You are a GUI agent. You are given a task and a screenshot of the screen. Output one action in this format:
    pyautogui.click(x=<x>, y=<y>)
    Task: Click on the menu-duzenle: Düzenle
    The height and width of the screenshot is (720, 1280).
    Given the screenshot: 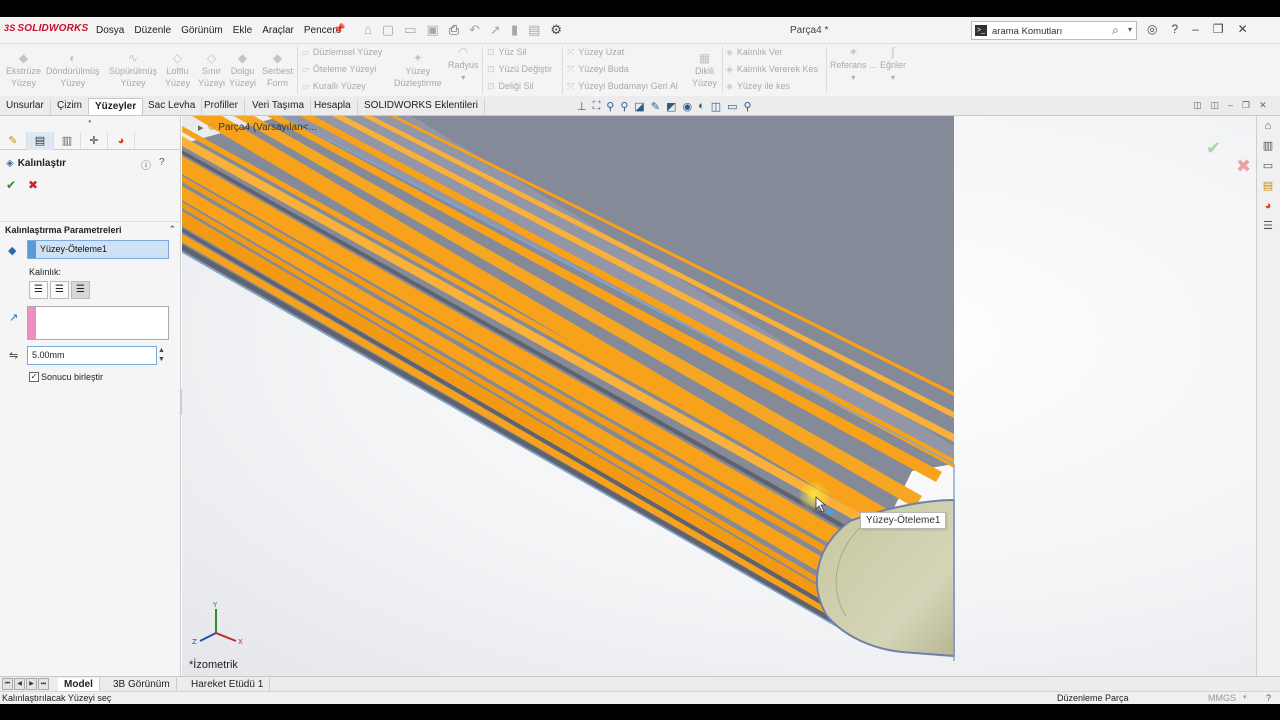 What is the action you would take?
    pyautogui.click(x=152, y=30)
    